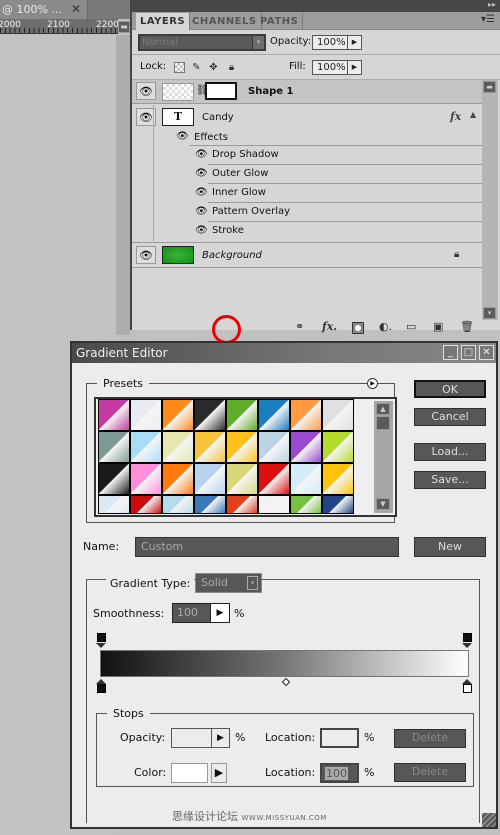 This screenshot has width=500, height=835. What do you see at coordinates (101, 686) in the screenshot?
I see `color-stop-left` at bounding box center [101, 686].